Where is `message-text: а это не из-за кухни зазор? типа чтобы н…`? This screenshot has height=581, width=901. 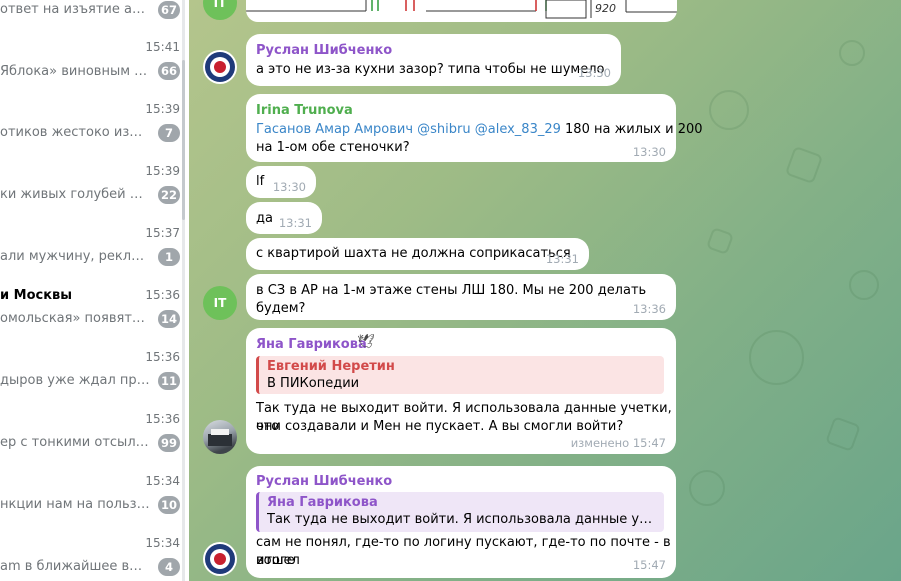 message-text: а это не из-за кухни зазор? типа чтобы н… is located at coordinates (430, 69).